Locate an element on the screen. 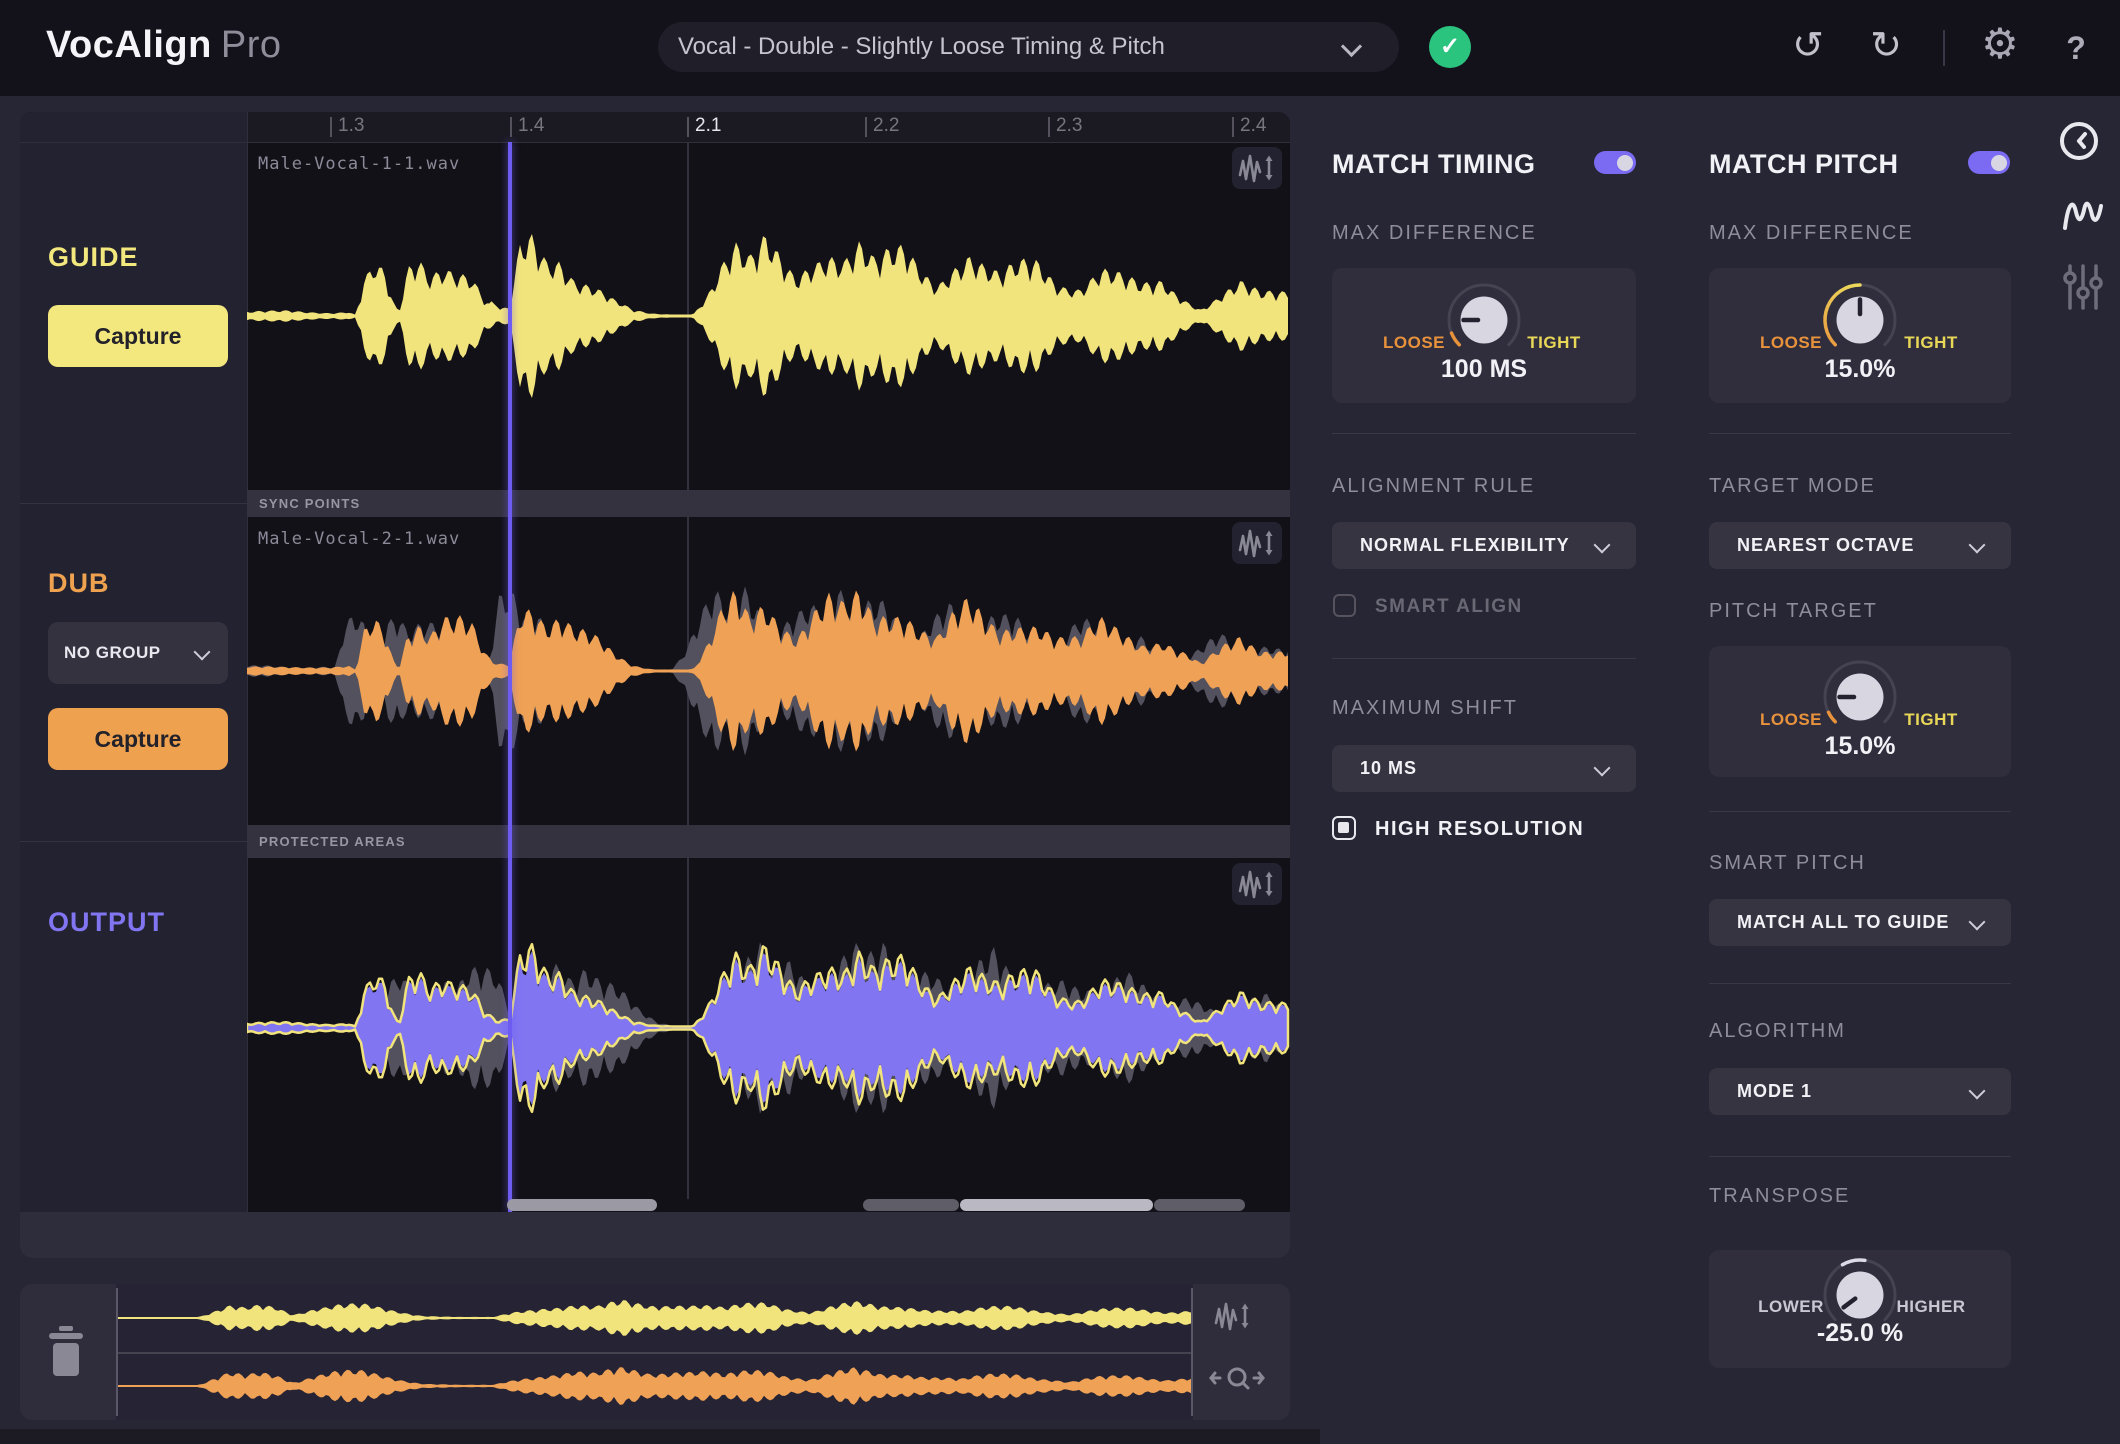  trash-icon is located at coordinates (66, 1352).